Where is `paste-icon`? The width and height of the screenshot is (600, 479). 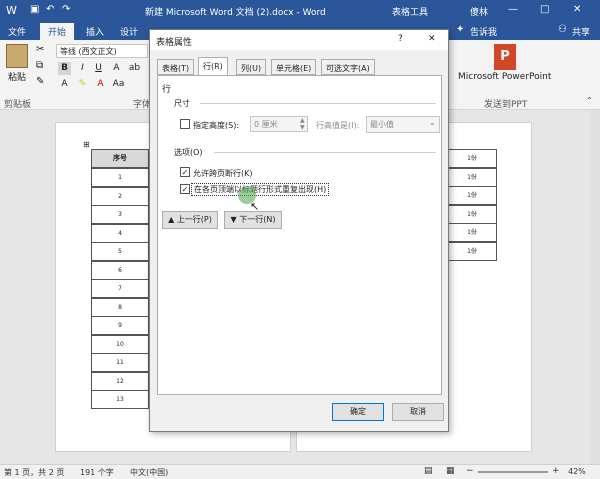 paste-icon is located at coordinates (17, 56).